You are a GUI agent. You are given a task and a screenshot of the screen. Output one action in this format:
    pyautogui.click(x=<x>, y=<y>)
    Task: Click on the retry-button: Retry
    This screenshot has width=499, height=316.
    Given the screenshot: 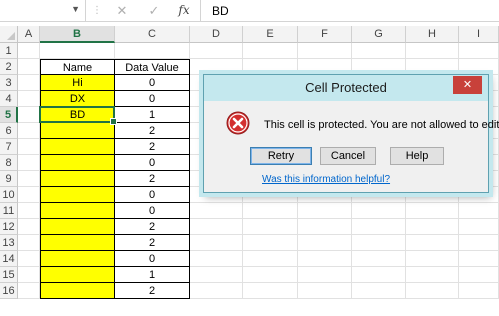 What is the action you would take?
    pyautogui.click(x=281, y=156)
    